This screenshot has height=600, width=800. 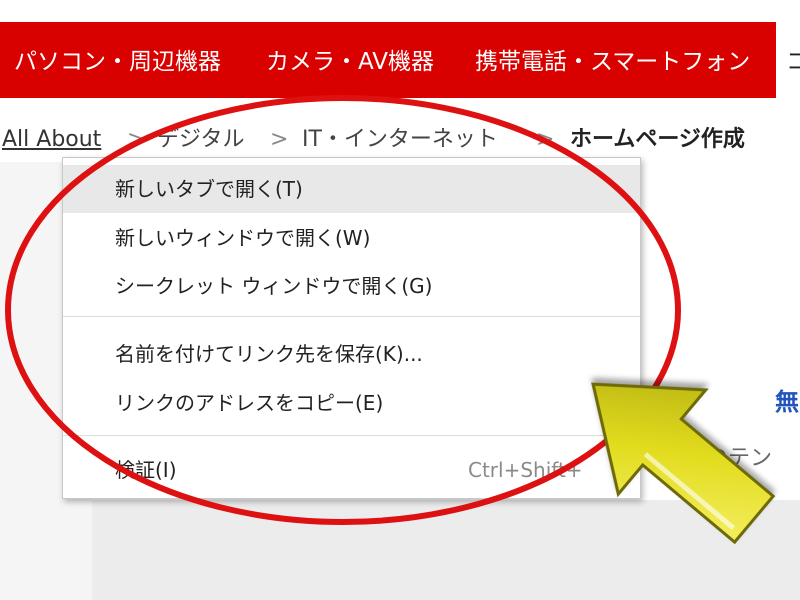 What do you see at coordinates (525, 470) in the screenshot?
I see `menu-item-shortcut: Ctrl+Shift+` at bounding box center [525, 470].